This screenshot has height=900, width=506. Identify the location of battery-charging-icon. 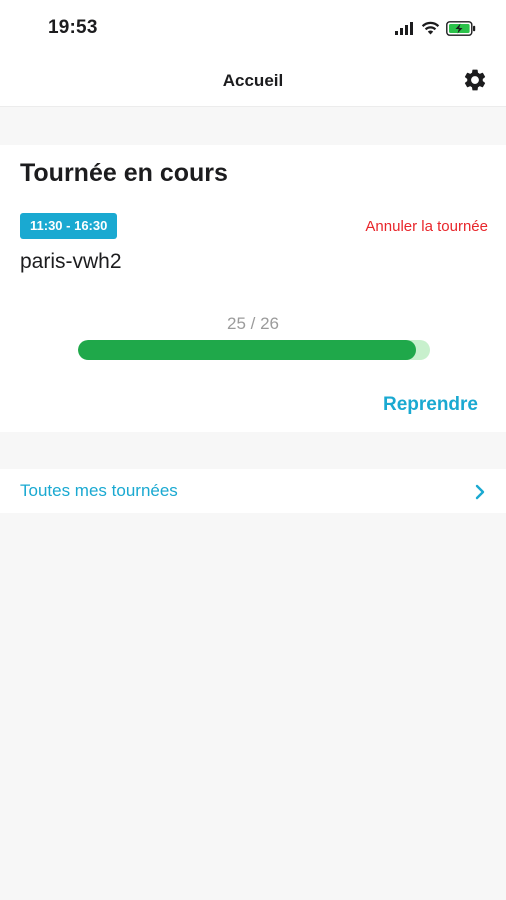
(461, 28).